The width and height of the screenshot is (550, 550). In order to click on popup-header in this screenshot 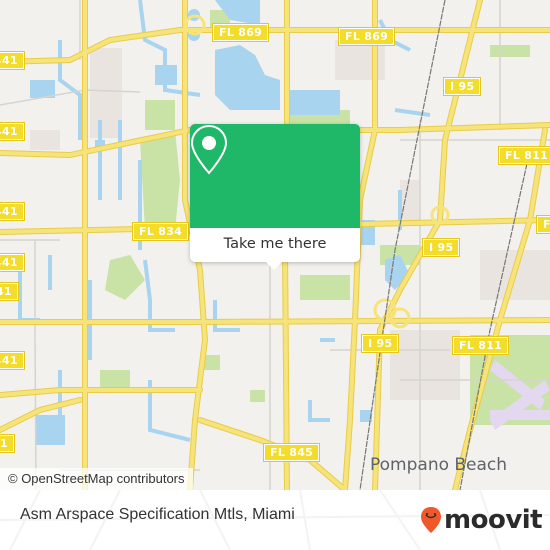, I will do `click(275, 176)`.